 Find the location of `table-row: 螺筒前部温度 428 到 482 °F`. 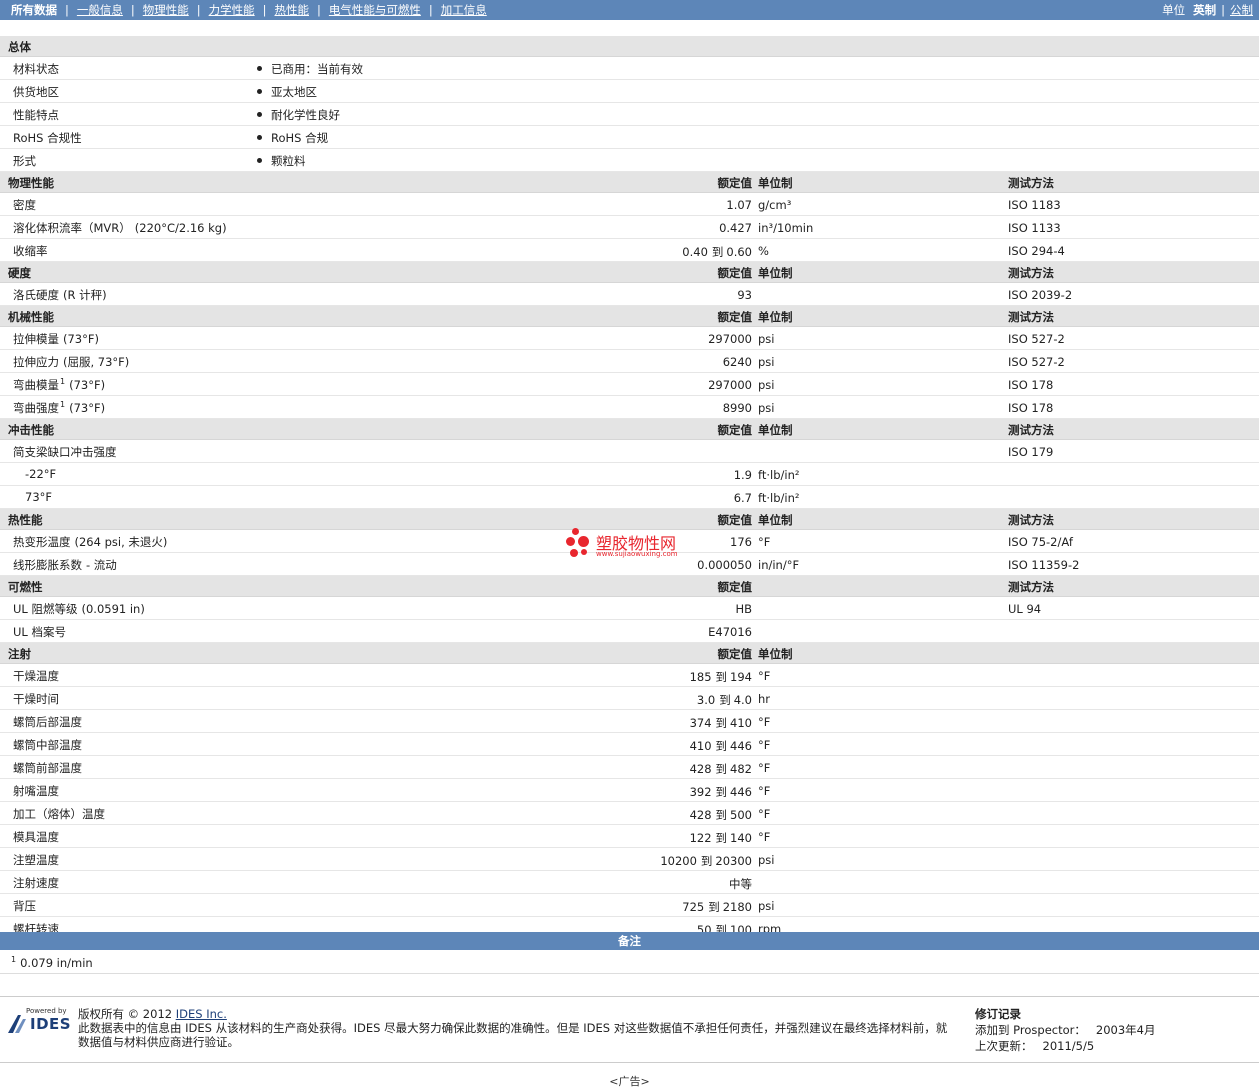

table-row: 螺筒前部温度 428 到 482 °F is located at coordinates (629, 767).